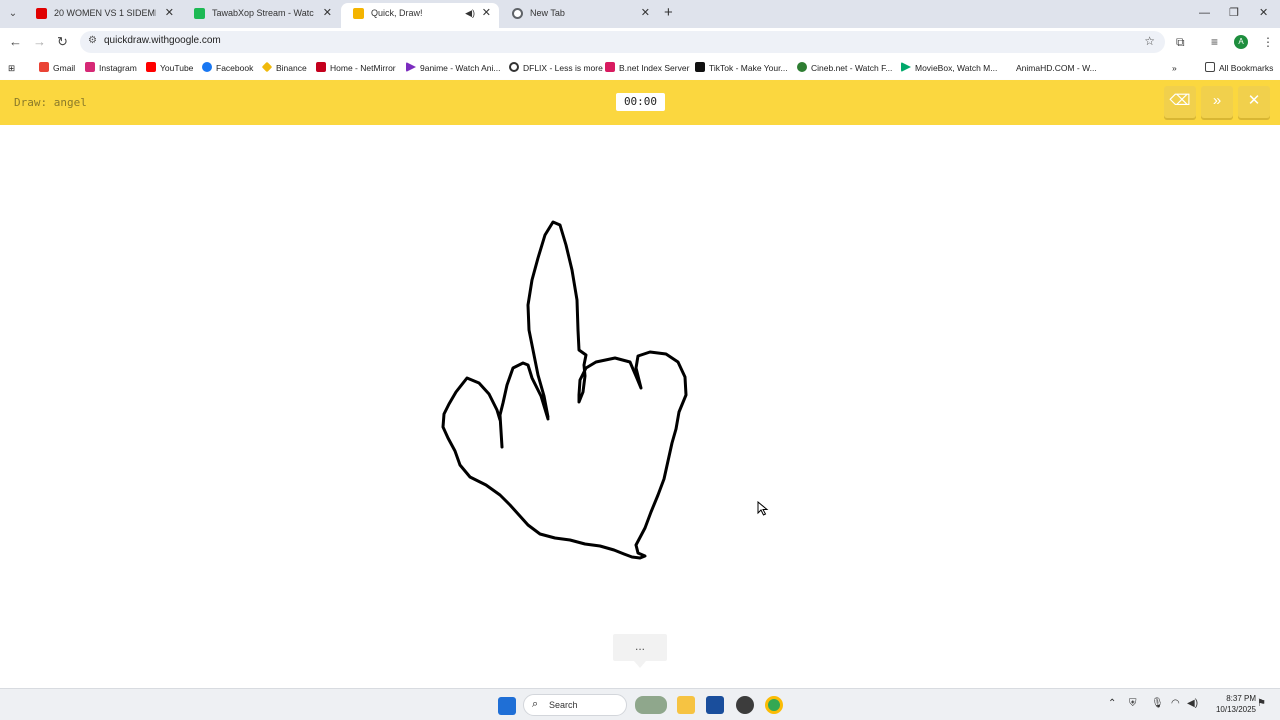 Image resolution: width=1280 pixels, height=720 pixels. I want to click on browser-toolbar: ← → ↻ ⚙ quickdraw.withgoogle.com ☆ ⧉ ≡ ⋮, so click(640, 42).